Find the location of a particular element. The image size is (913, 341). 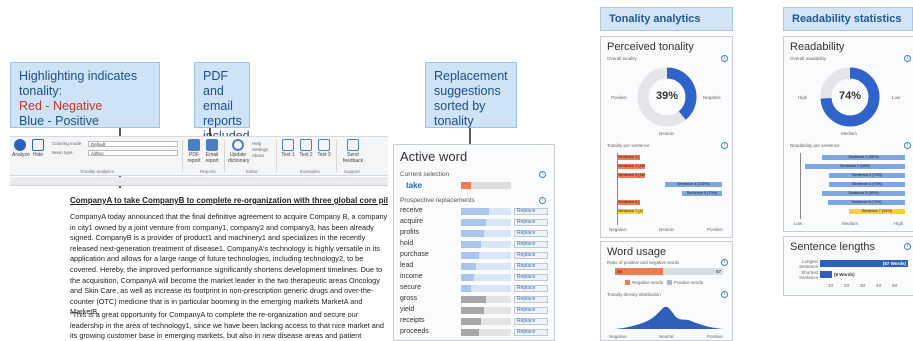

replacement-row: proceeds Replace is located at coordinates (474, 332).